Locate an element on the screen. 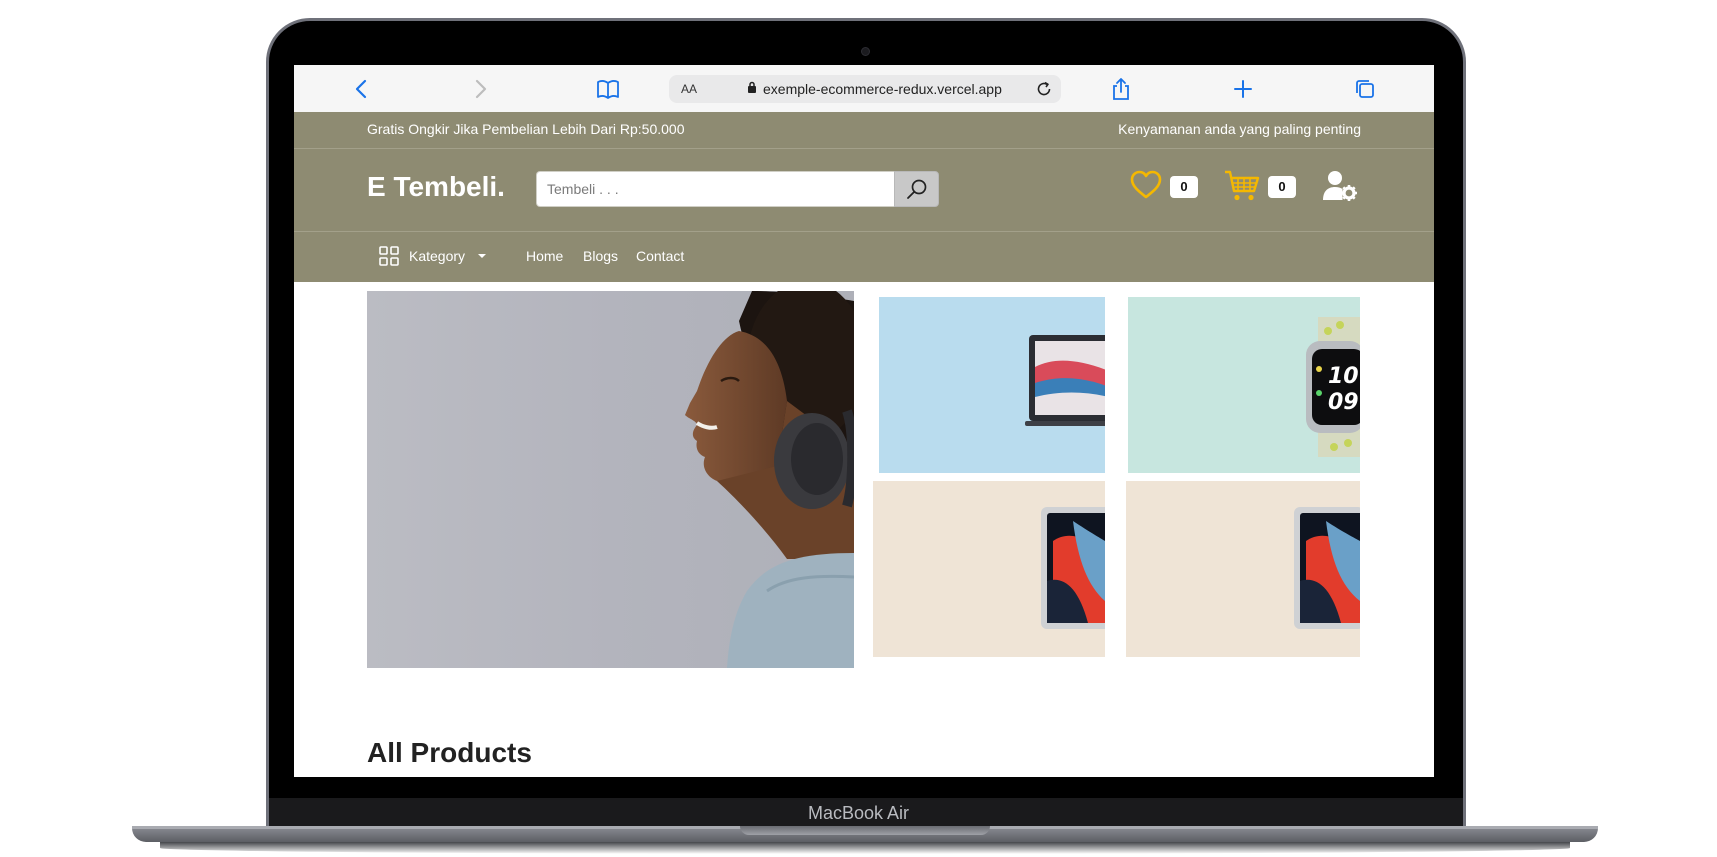 The height and width of the screenshot is (857, 1717). laptop-model-label: MacBook Air is located at coordinates (858, 813).